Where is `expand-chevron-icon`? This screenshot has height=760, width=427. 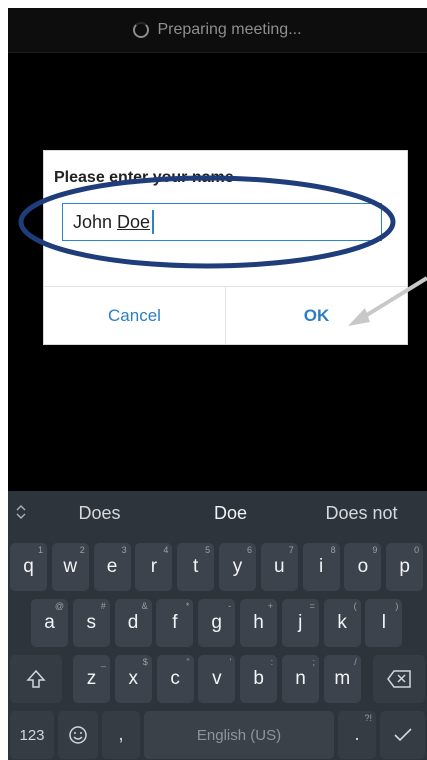 expand-chevron-icon is located at coordinates (21, 513).